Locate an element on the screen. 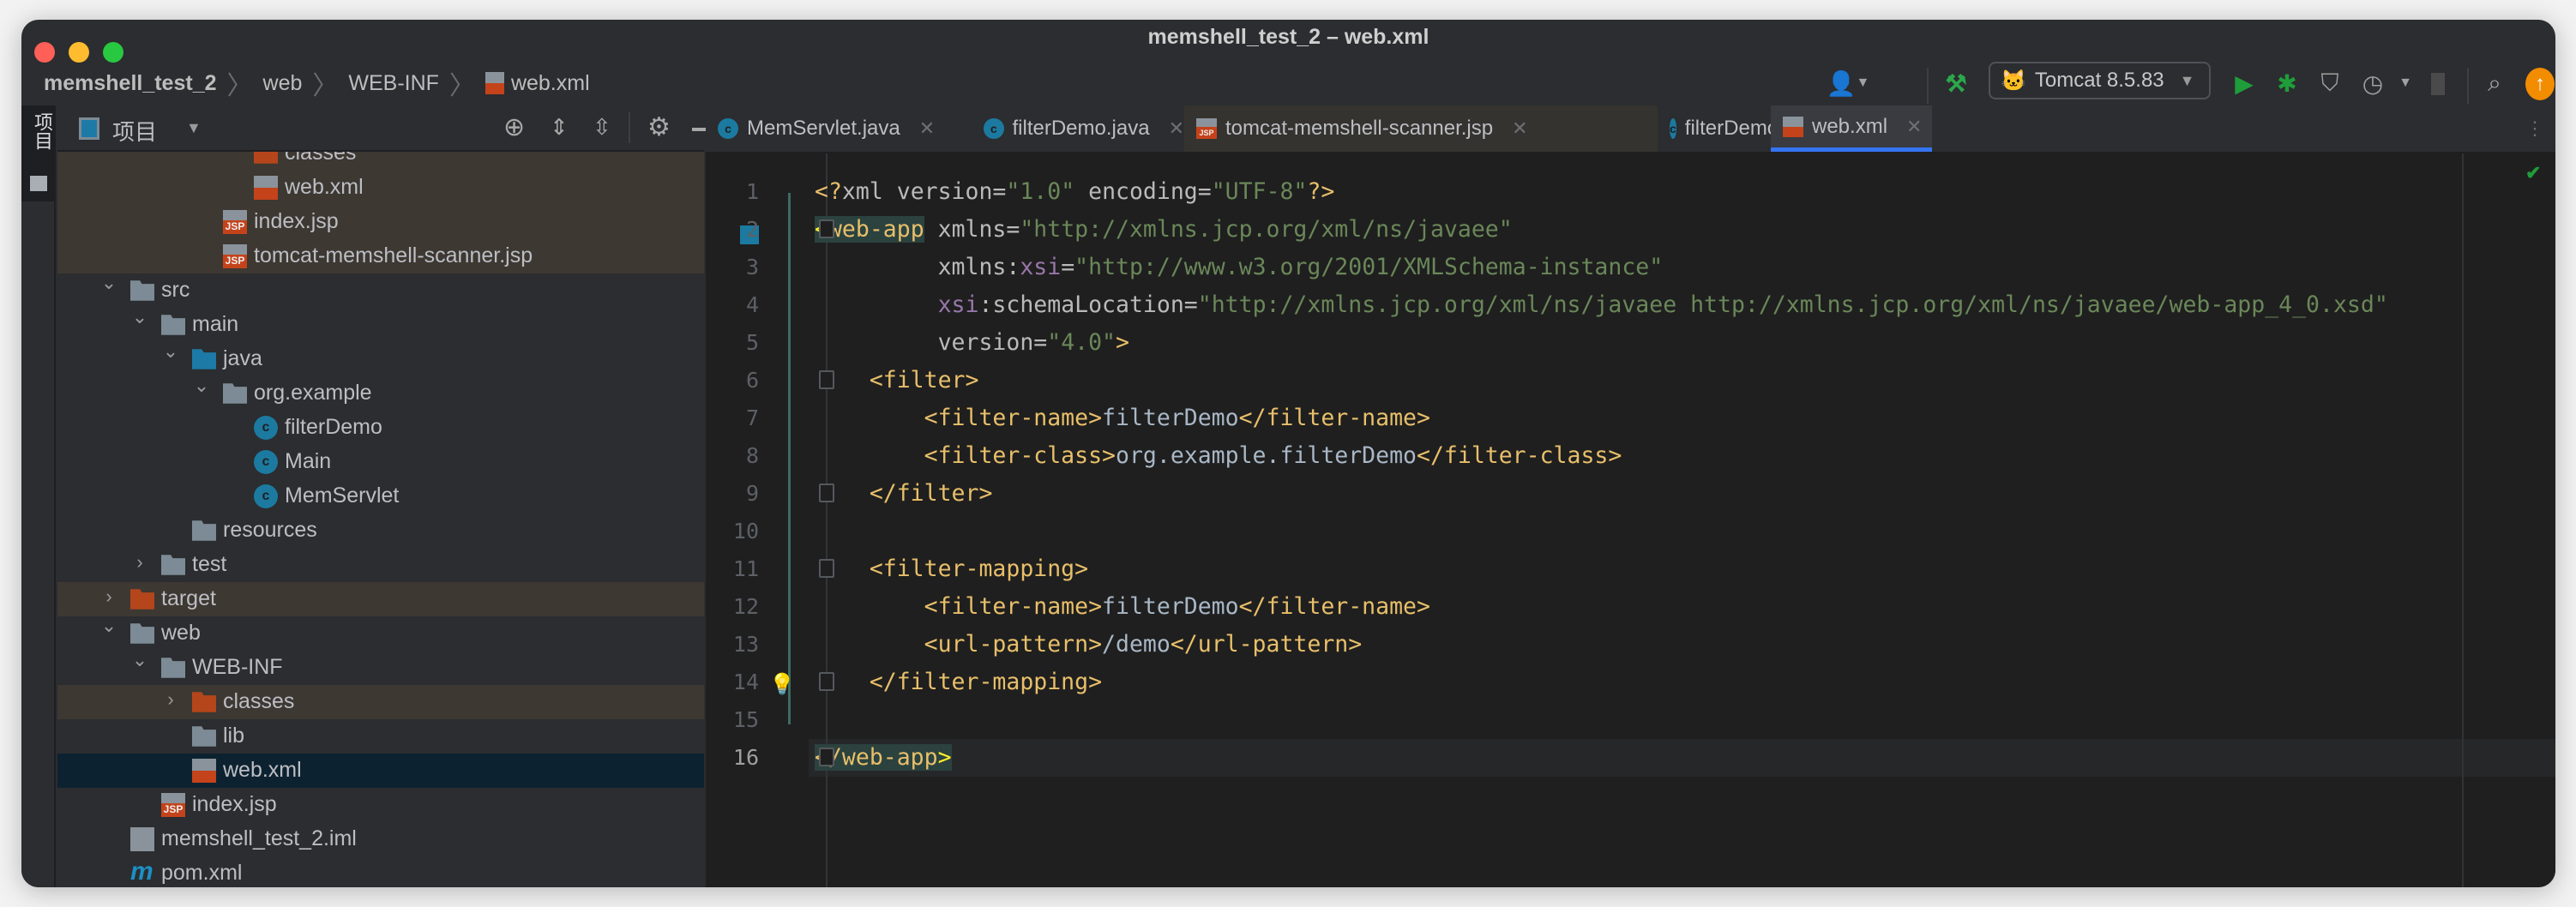 This screenshot has width=2576, height=907. view-dropdown-chevron-icon: ▼ is located at coordinates (194, 128).